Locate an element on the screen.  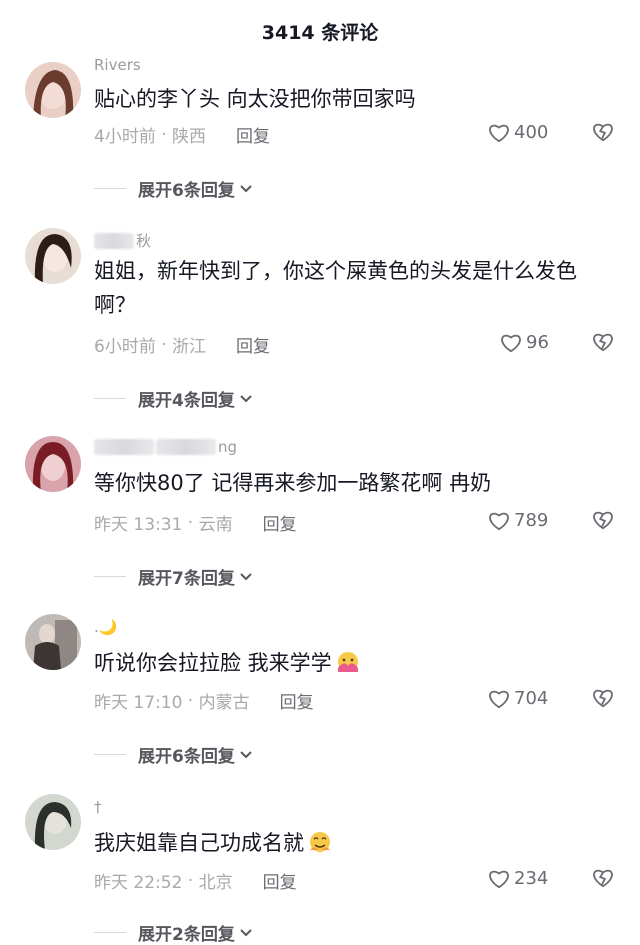
comment-time: 昨天 17:10 is located at coordinates (138, 703).